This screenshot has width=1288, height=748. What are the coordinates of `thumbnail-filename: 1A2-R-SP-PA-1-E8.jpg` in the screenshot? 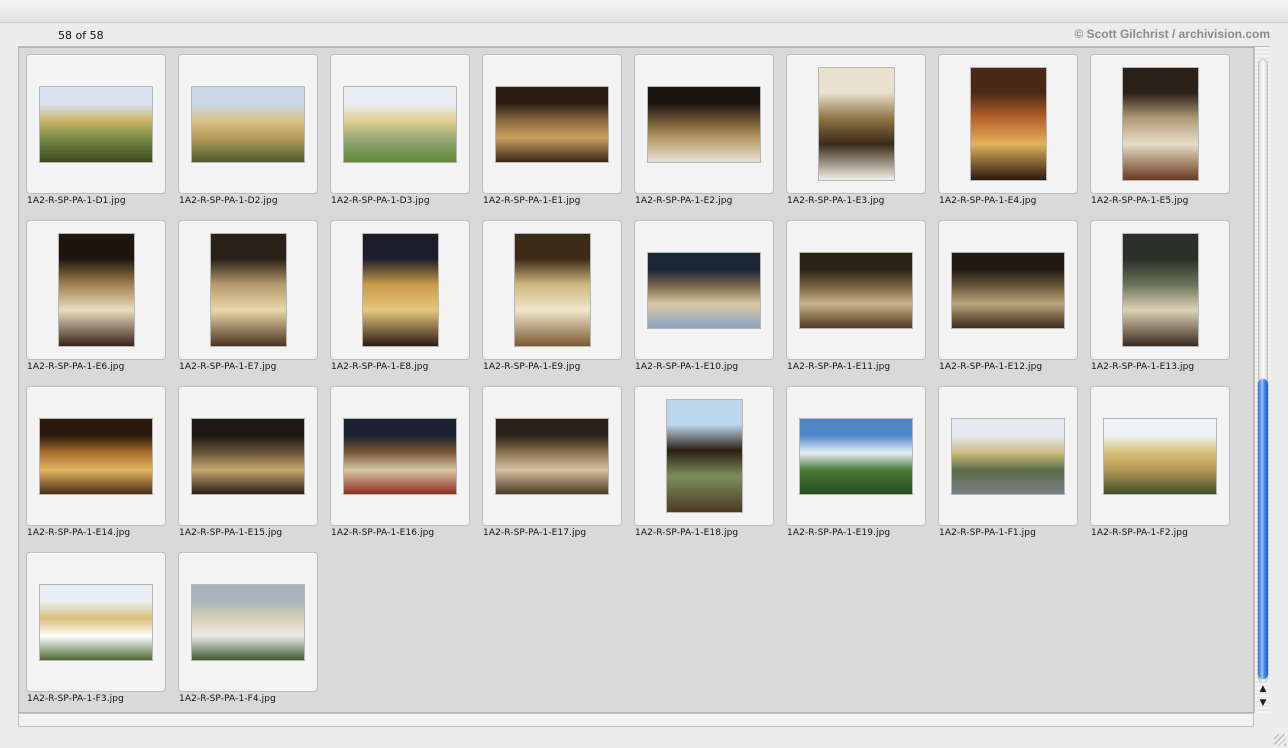 It's located at (380, 367).